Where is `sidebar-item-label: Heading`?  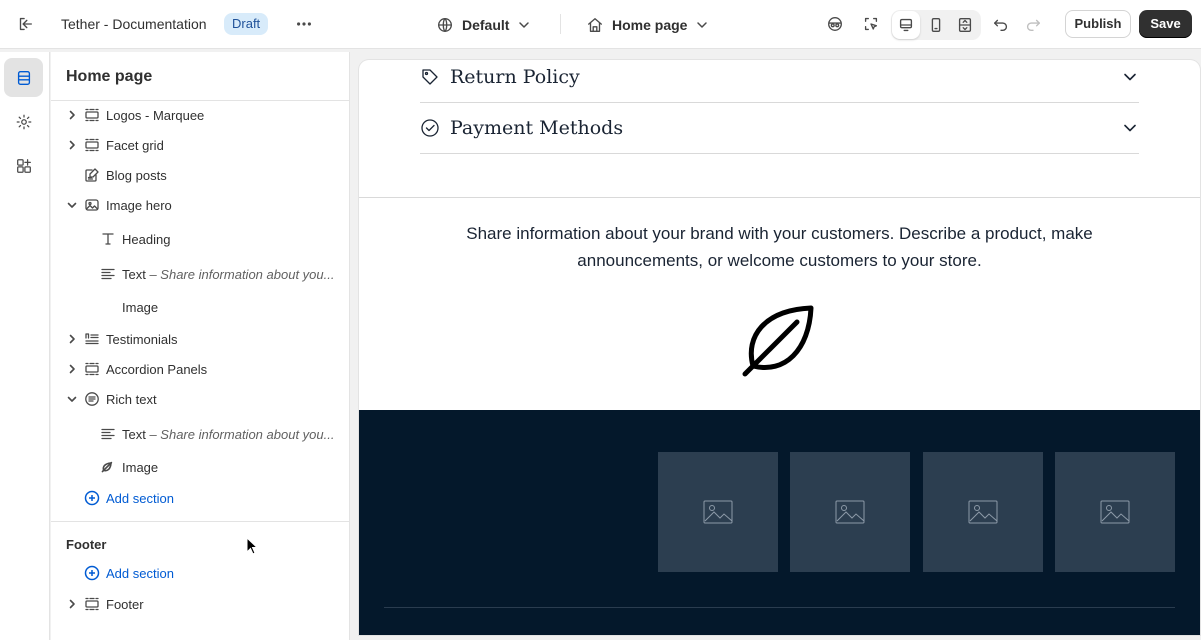 sidebar-item-label: Heading is located at coordinates (146, 239).